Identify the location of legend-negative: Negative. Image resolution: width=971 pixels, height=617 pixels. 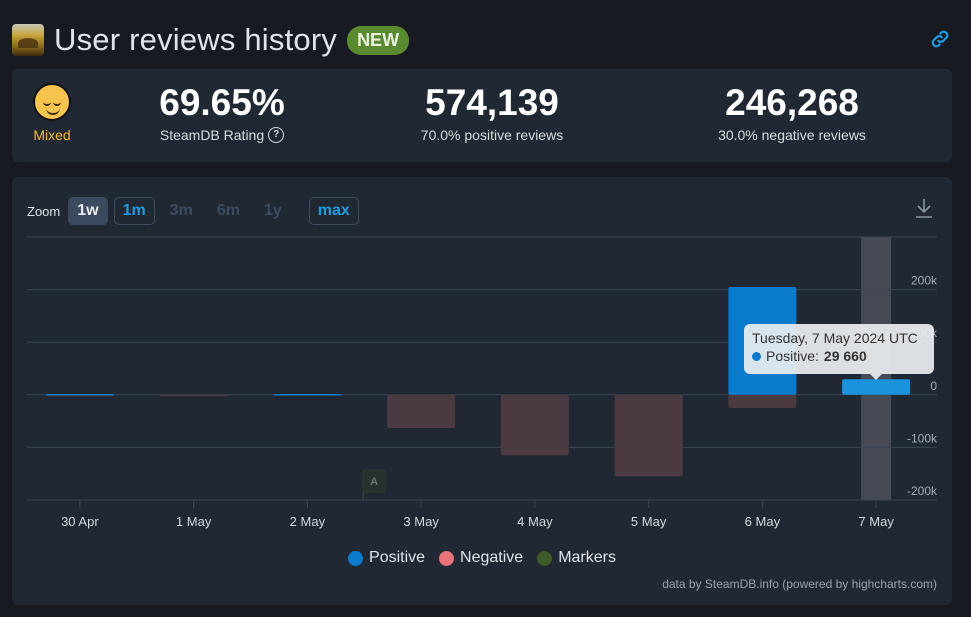
(481, 558).